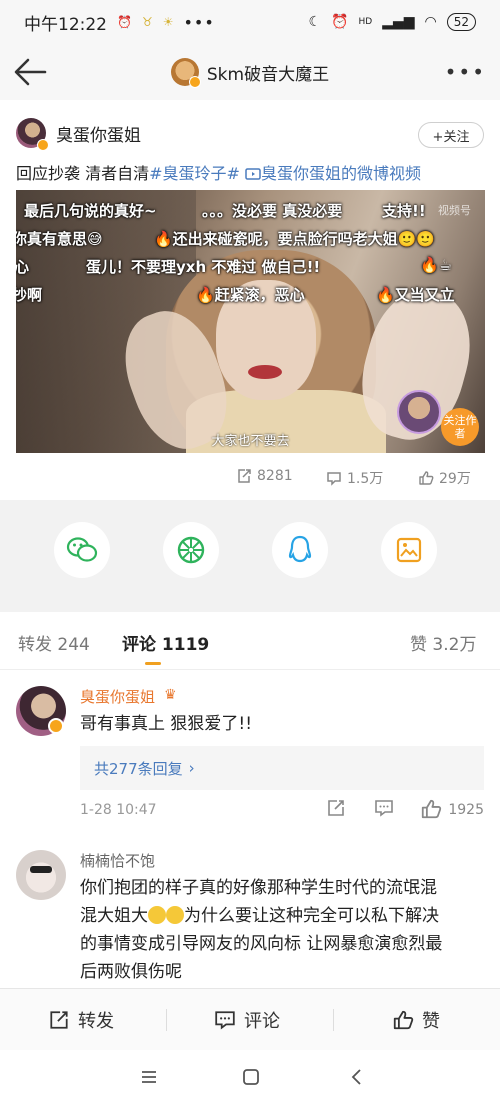 The image size is (500, 1111). I want to click on share-qq-button, so click(300, 550).